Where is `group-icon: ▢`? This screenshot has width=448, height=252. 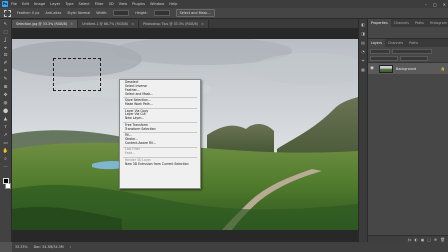 group-icon: ▢ is located at coordinates (429, 239).